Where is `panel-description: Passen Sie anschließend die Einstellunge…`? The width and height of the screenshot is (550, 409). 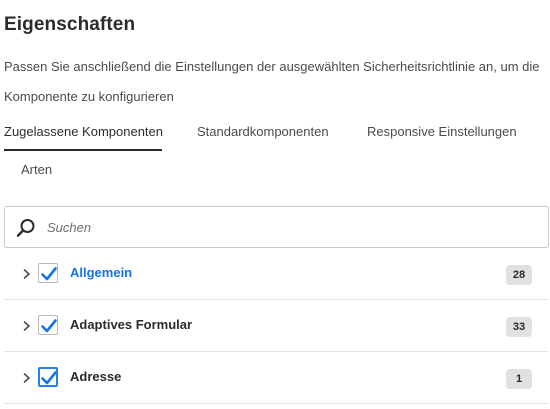 panel-description: Passen Sie anschließend die Einstellunge… is located at coordinates (272, 81).